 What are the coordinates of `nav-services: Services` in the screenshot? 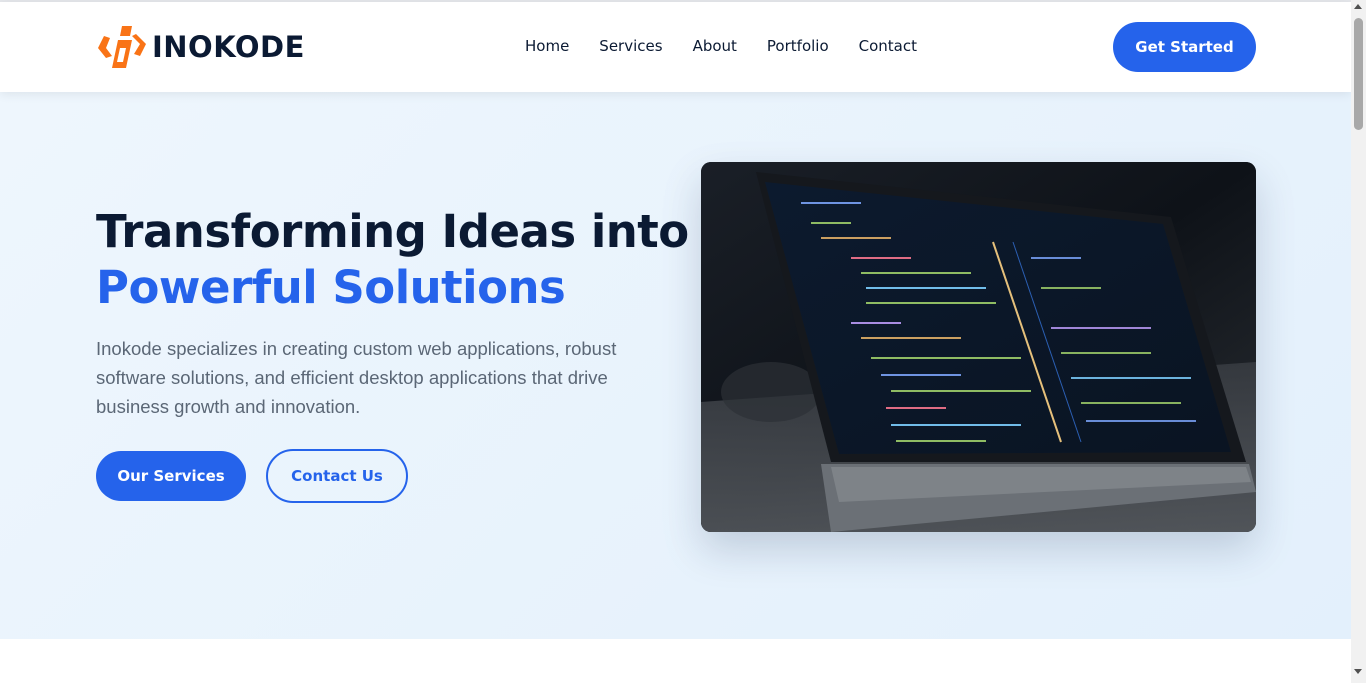 It's located at (630, 46).